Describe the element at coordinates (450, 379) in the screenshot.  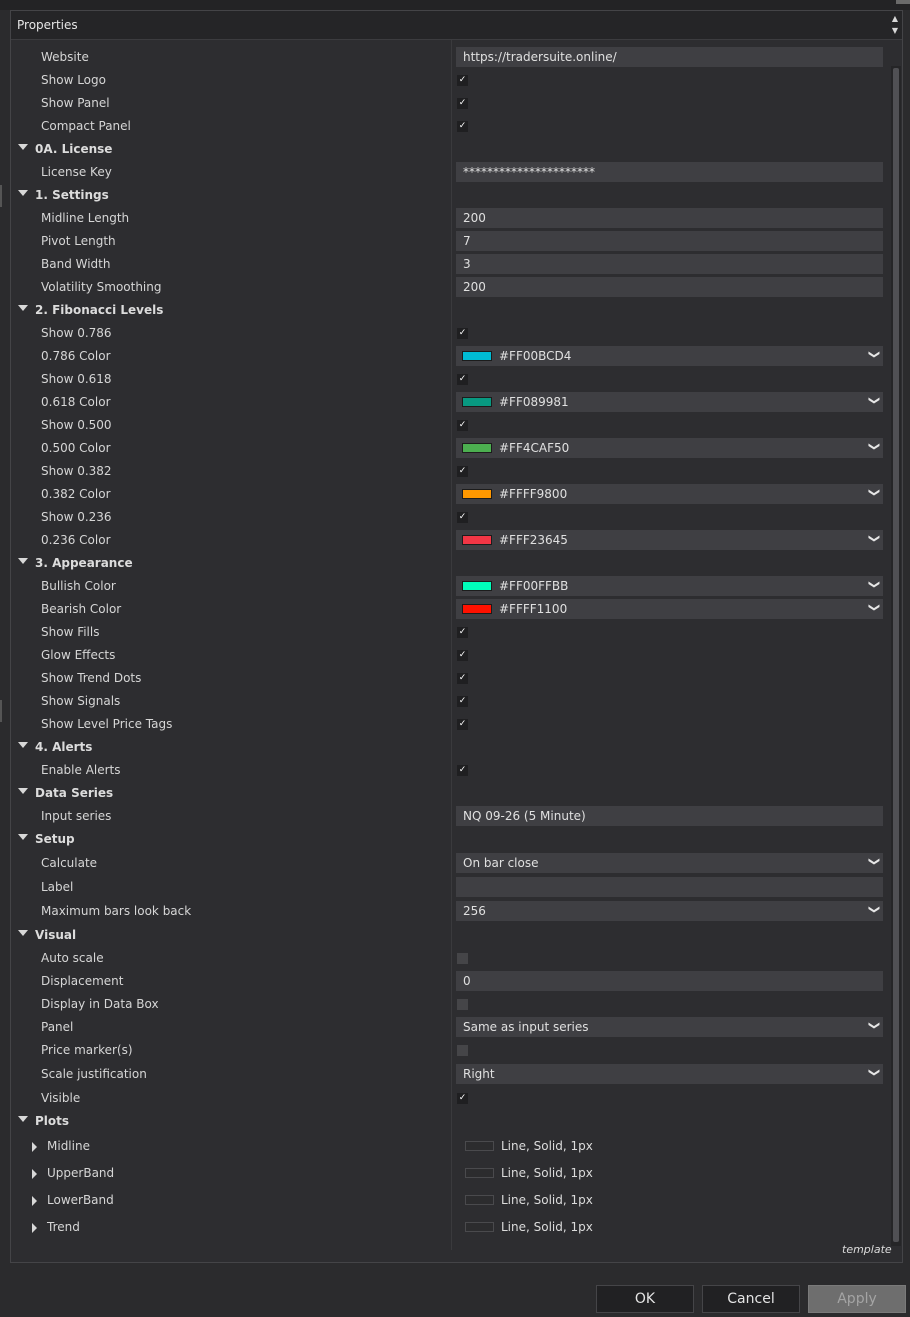
I see `property-row-show-0-618: Show 0.618 ✓` at that location.